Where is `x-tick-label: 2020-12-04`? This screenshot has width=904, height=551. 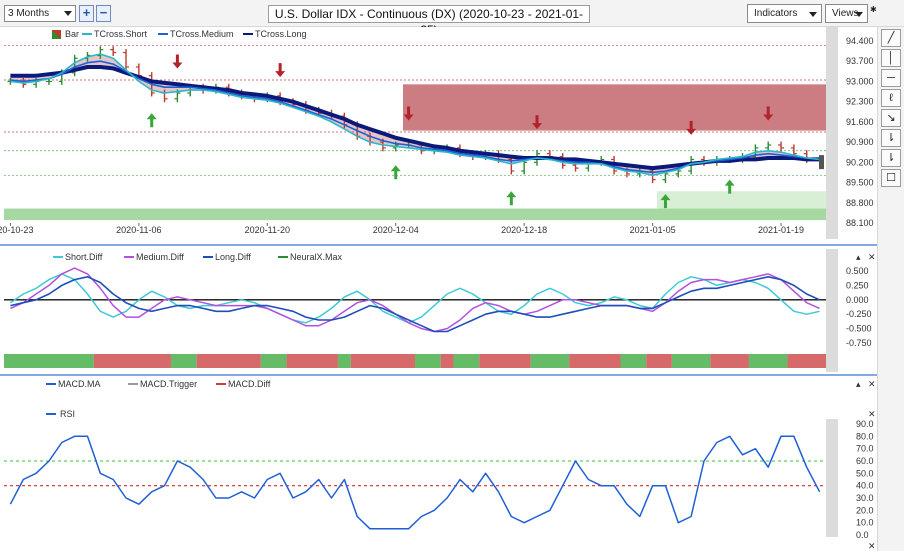
x-tick-label: 2020-12-04 is located at coordinates (396, 230).